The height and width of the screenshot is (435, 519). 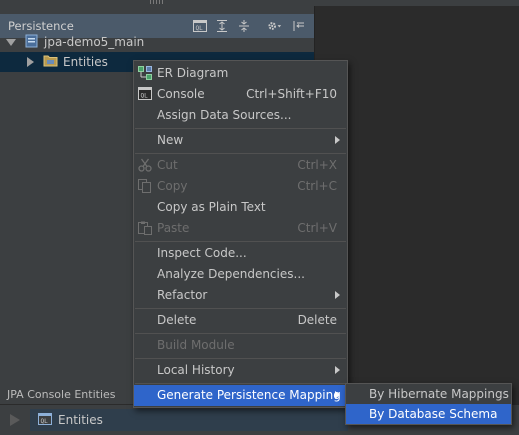 I want to click on menu-item-label: Refactor, so click(x=182, y=295).